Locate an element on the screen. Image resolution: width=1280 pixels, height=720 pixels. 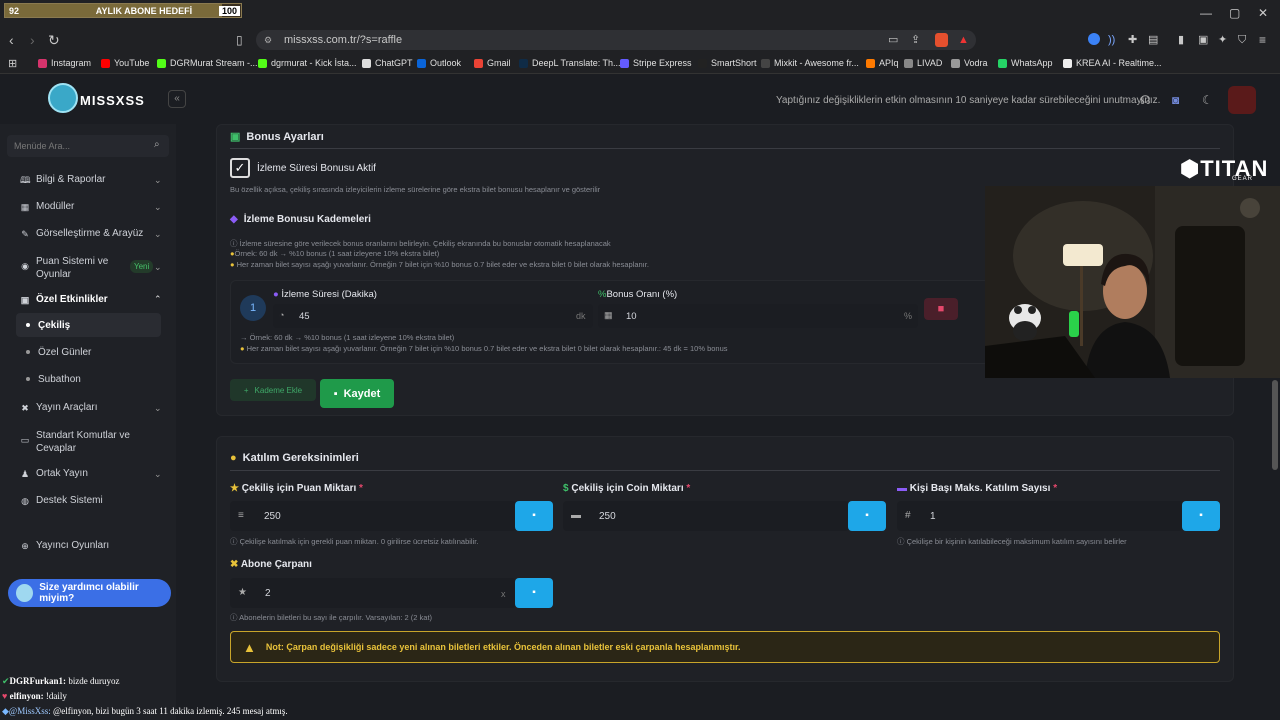
trash-icon: ■ is located at coordinates (941, 309).